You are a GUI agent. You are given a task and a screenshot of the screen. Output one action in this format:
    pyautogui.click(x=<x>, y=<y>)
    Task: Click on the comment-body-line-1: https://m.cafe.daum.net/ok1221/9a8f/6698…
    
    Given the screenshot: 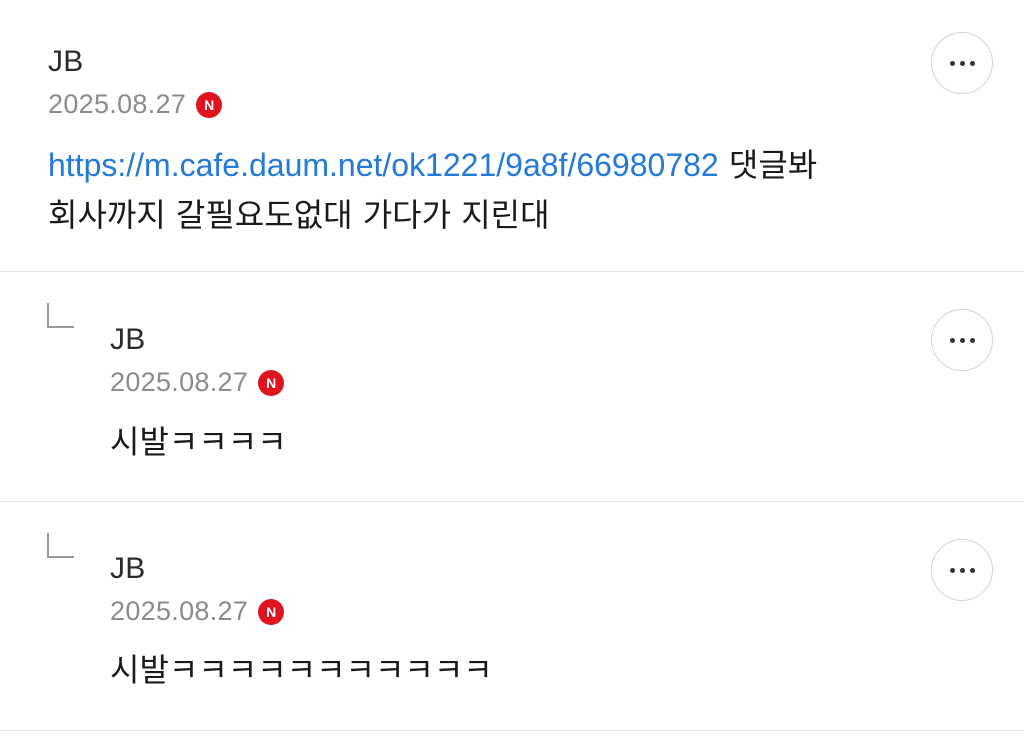 What is the action you would take?
    pyautogui.click(x=432, y=165)
    